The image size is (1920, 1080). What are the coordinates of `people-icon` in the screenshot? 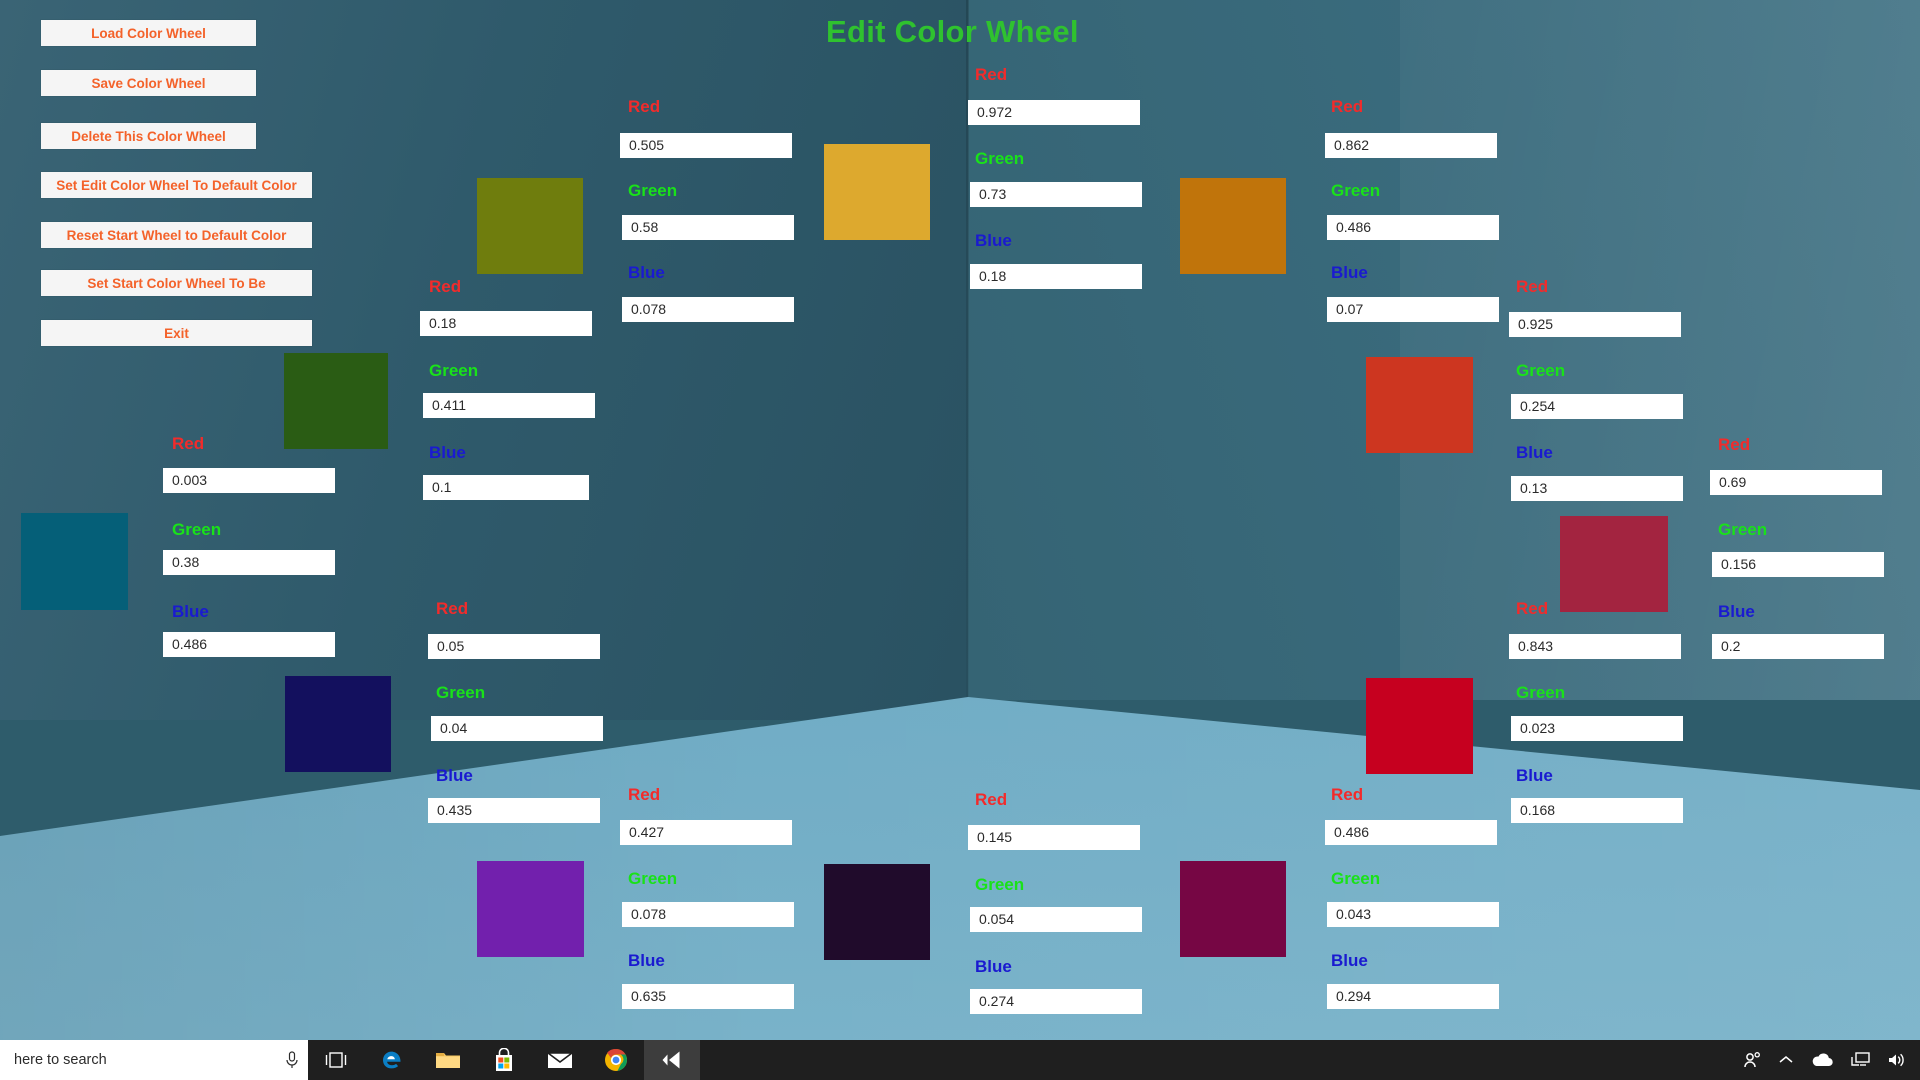 It's located at (1752, 1060).